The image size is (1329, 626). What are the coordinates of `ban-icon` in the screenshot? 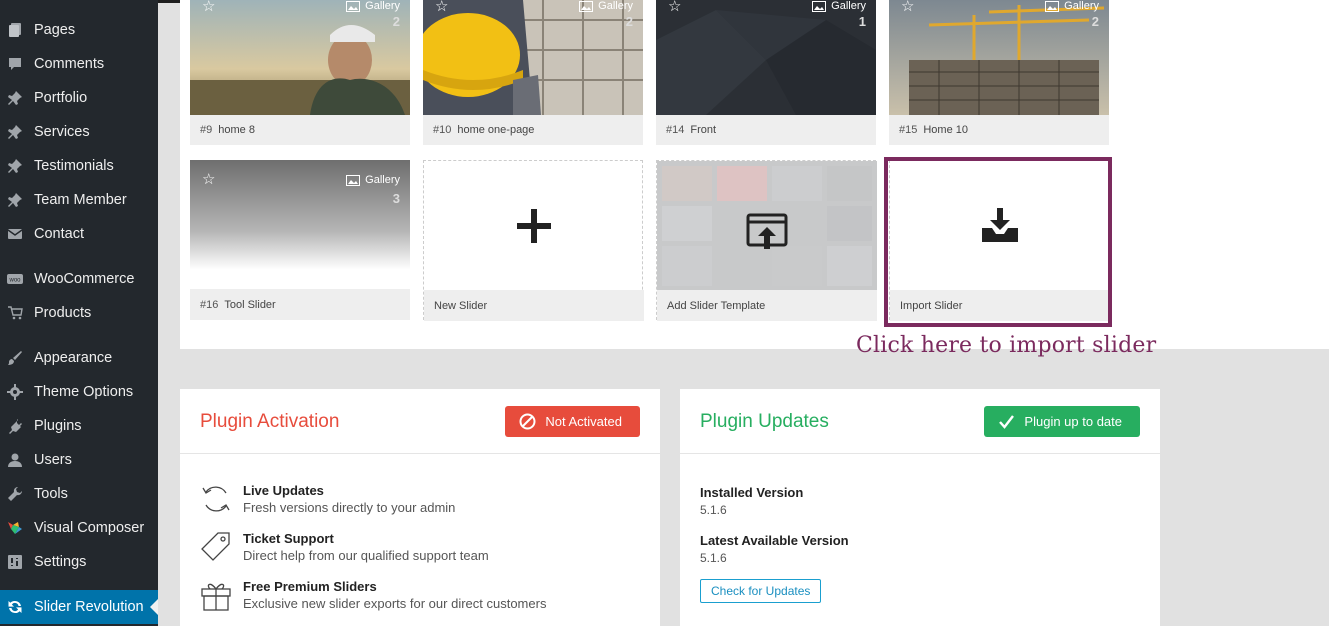 It's located at (527, 421).